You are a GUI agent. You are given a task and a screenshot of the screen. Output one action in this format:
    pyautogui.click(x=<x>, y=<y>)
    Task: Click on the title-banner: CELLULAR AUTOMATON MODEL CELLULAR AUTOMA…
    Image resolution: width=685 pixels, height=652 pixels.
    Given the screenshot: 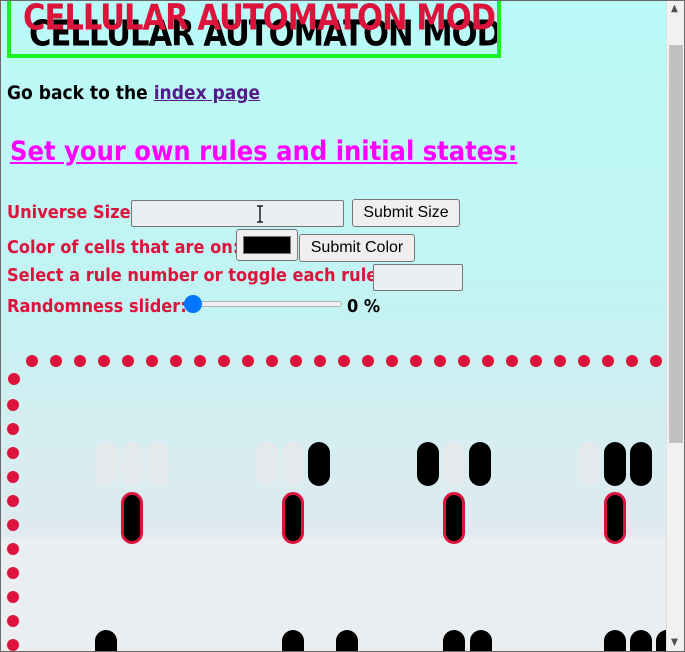 What is the action you would take?
    pyautogui.click(x=254, y=29)
    